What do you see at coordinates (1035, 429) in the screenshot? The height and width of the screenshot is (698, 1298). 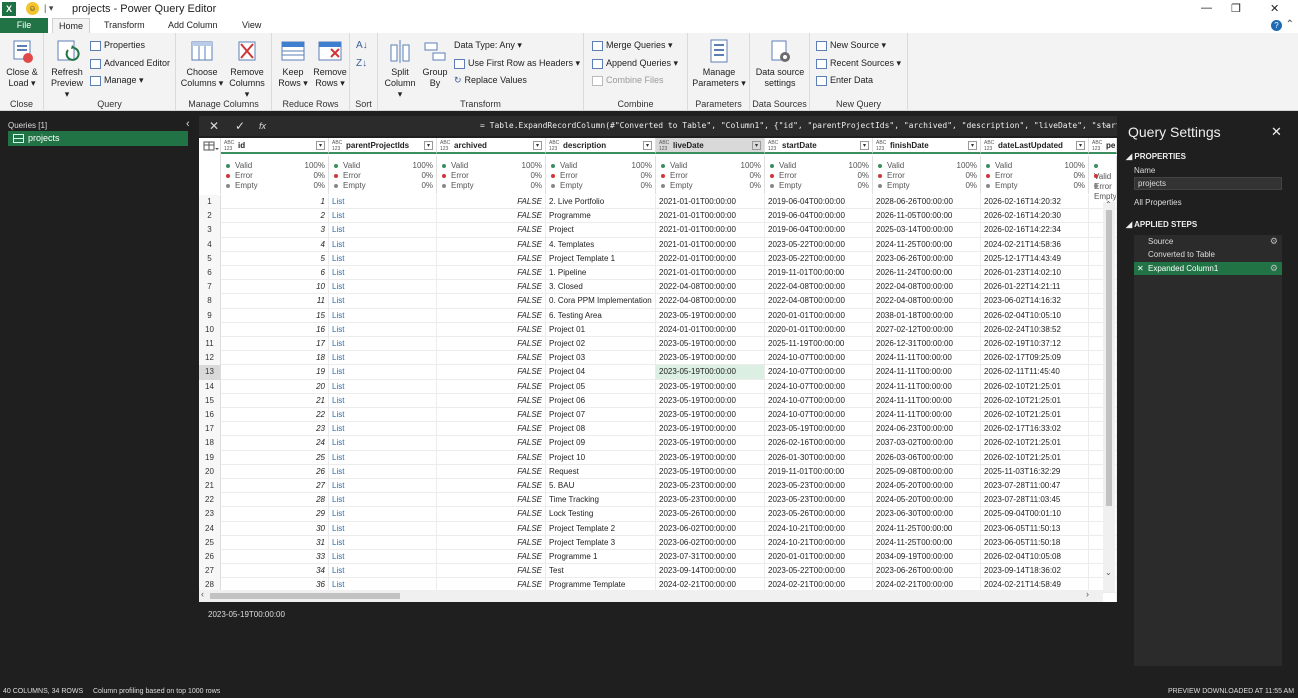 I see `cell-datelastupdated: 2026-02-17T16:33:02` at bounding box center [1035, 429].